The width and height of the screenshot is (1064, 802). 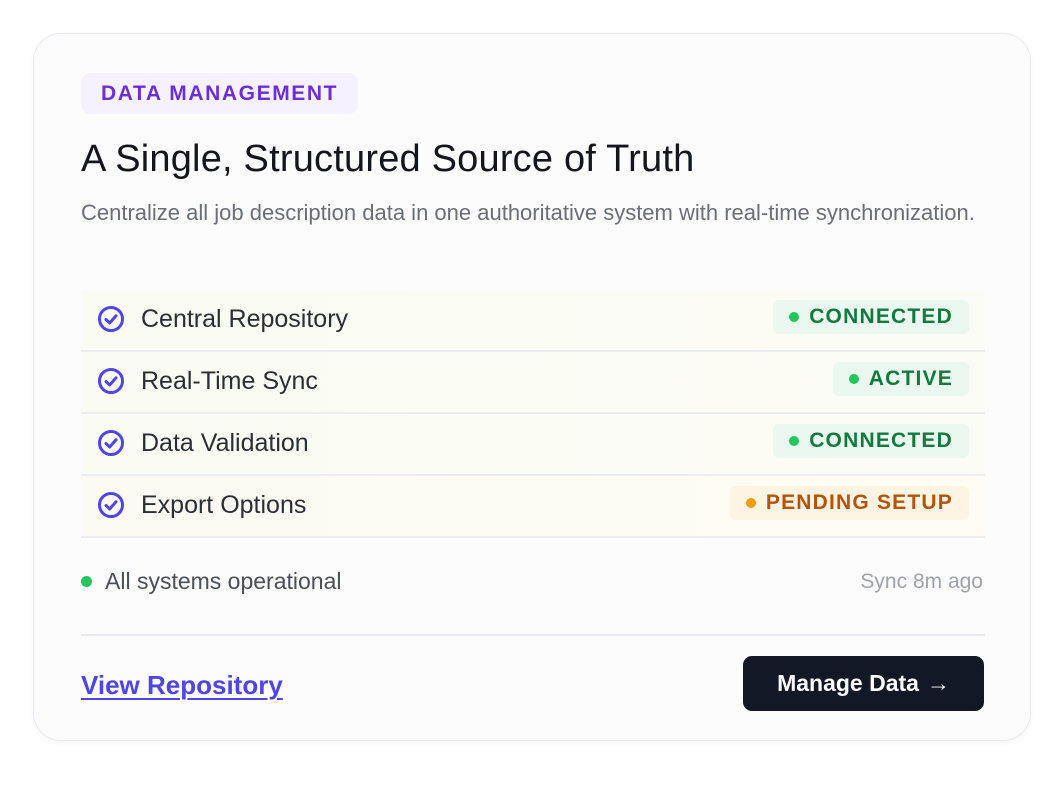 What do you see at coordinates (533, 321) in the screenshot?
I see `feature-row-central-repository: Central Repository CONNECTED` at bounding box center [533, 321].